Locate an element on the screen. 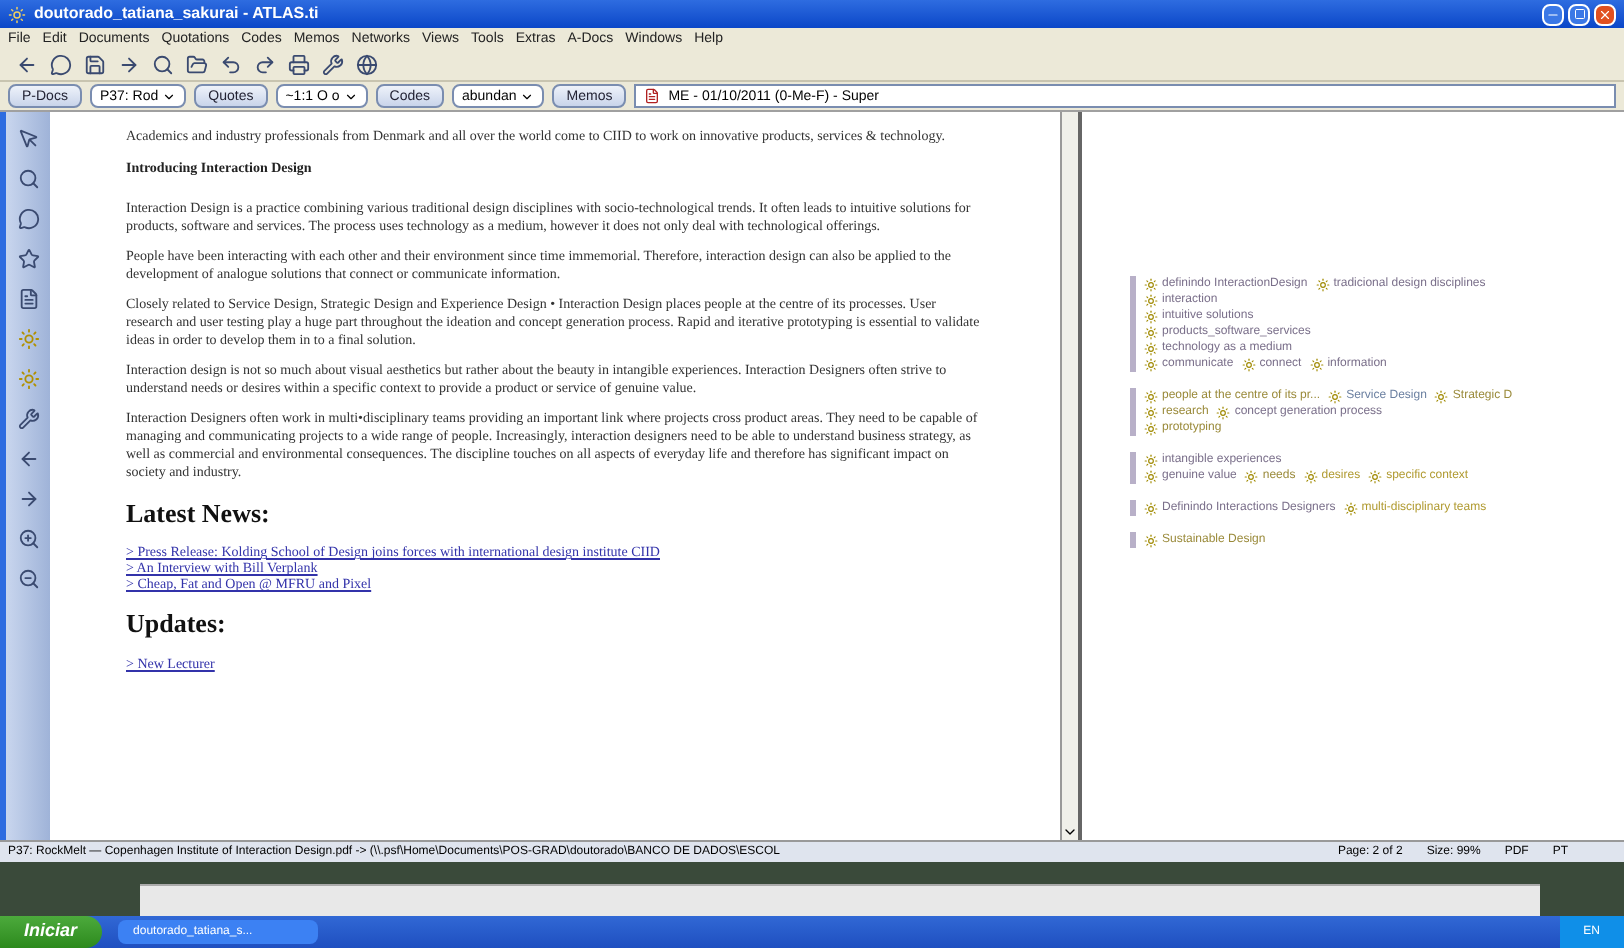 This screenshot has width=1624, height=948. globe-icon is located at coordinates (367, 65).